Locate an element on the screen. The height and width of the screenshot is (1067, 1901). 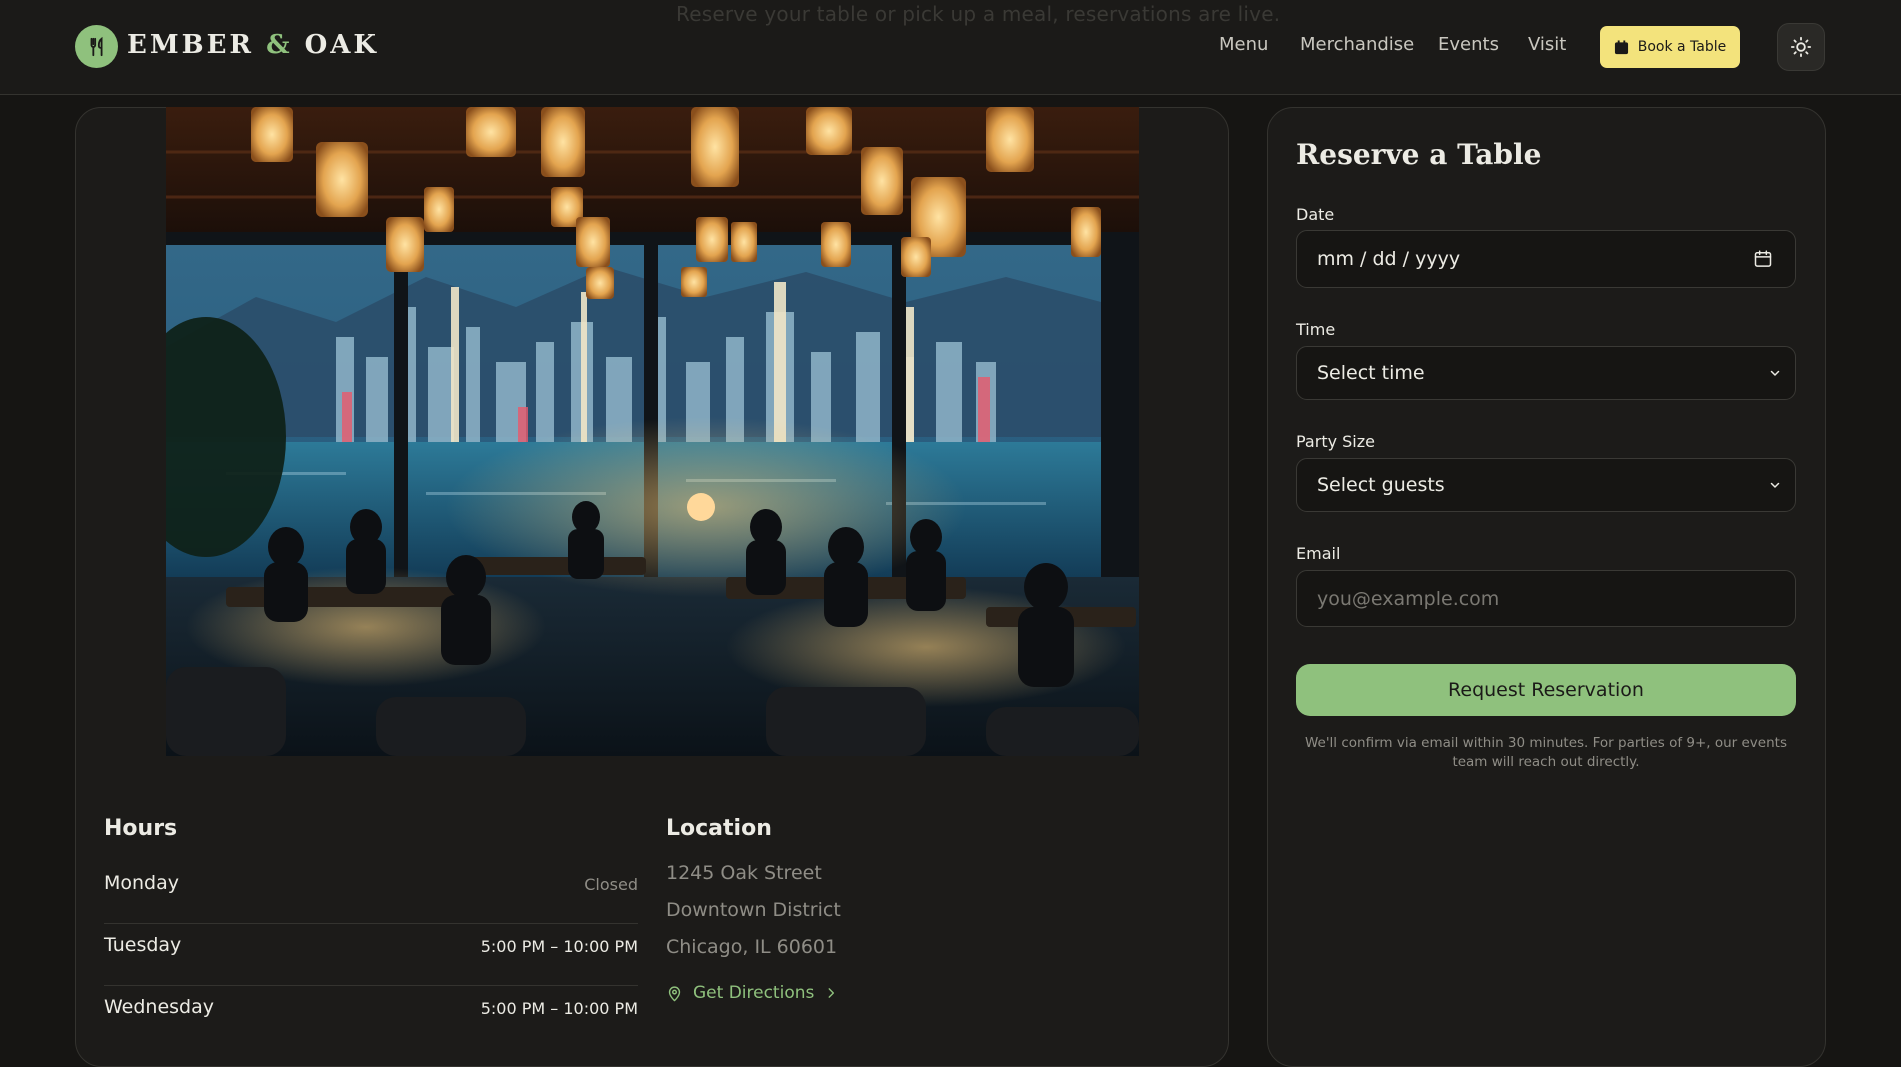
get-directions-link: Get Directions is located at coordinates (752, 993).